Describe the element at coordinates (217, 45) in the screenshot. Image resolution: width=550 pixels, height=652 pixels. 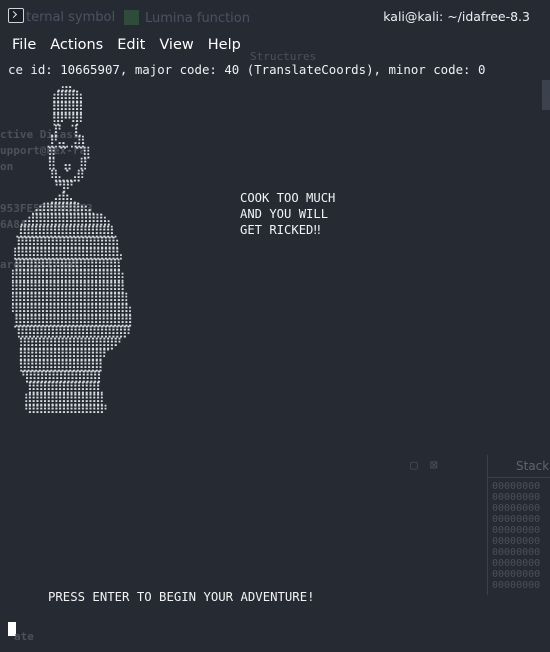
I see `menu-help: Help` at that location.